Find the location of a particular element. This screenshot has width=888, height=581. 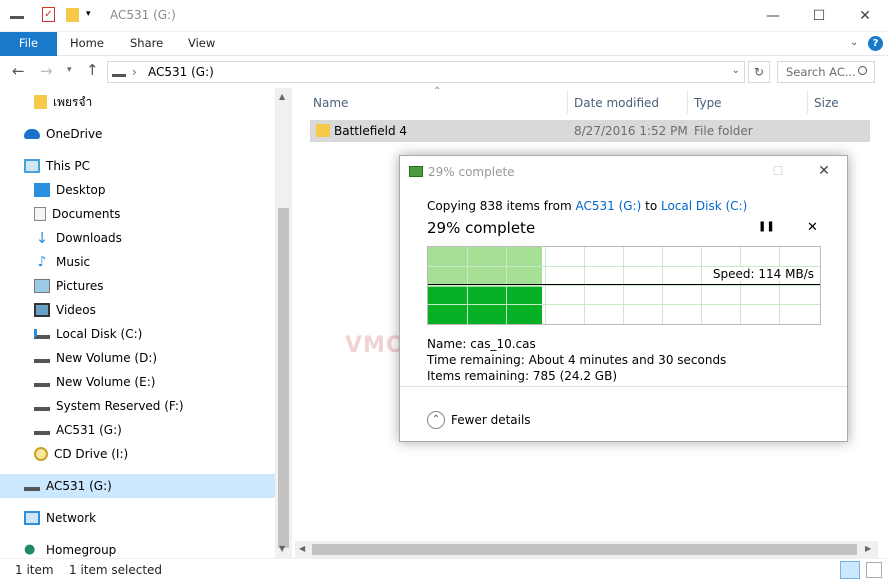

network-icon is located at coordinates (32, 518).